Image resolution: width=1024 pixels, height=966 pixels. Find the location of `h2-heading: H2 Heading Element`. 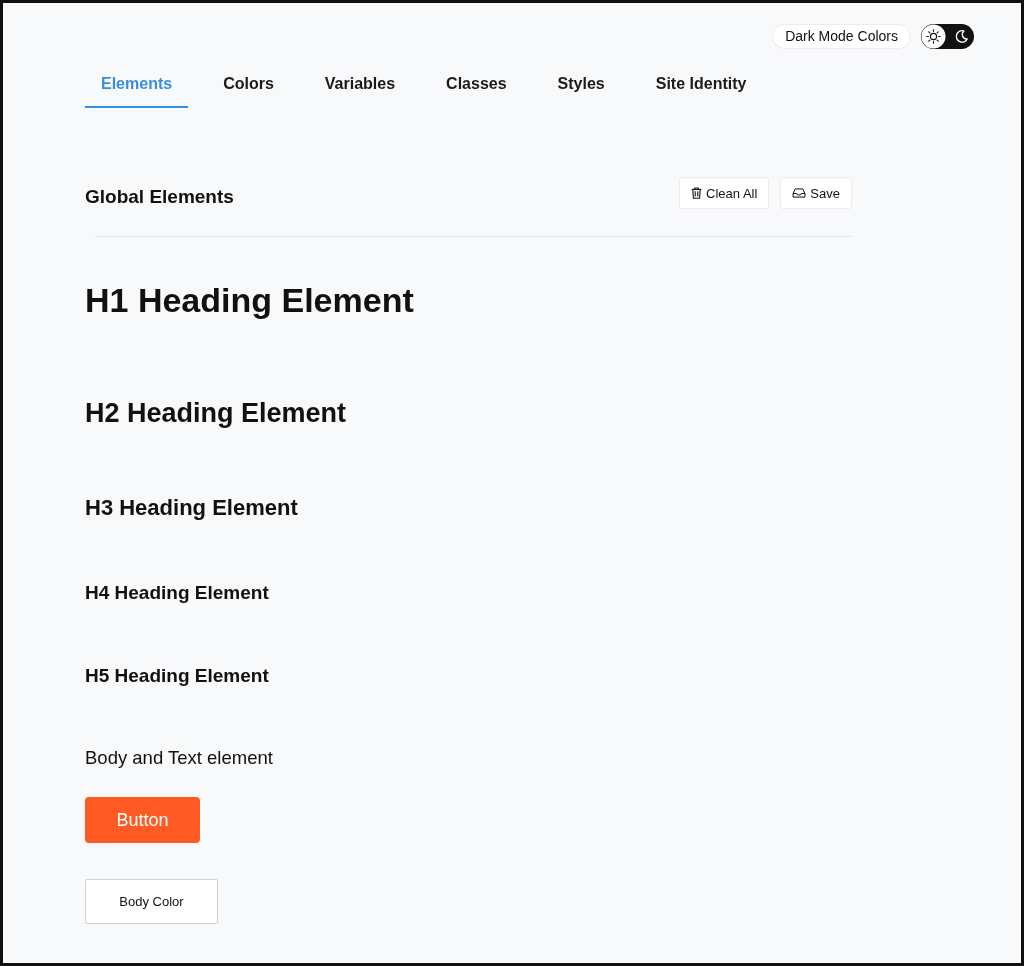

h2-heading: H2 Heading Element is located at coordinates (216, 413).